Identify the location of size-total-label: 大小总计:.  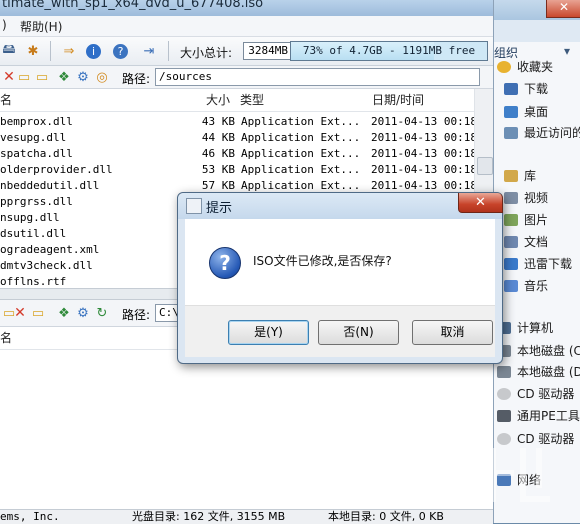
(206, 53).